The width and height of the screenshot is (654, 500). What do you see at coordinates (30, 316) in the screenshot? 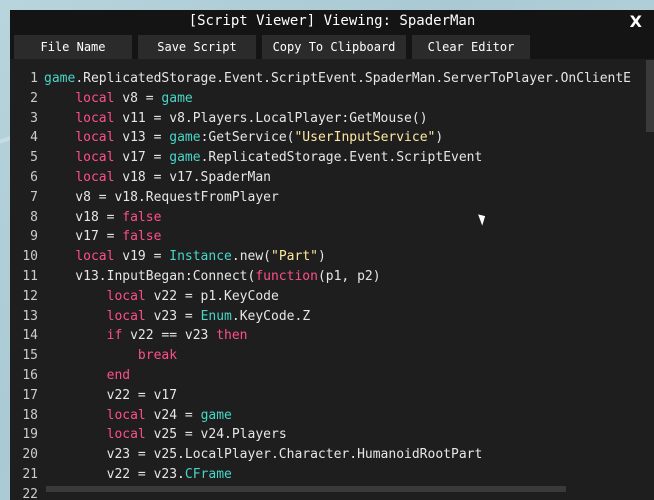
I see `line-number: 13` at bounding box center [30, 316].